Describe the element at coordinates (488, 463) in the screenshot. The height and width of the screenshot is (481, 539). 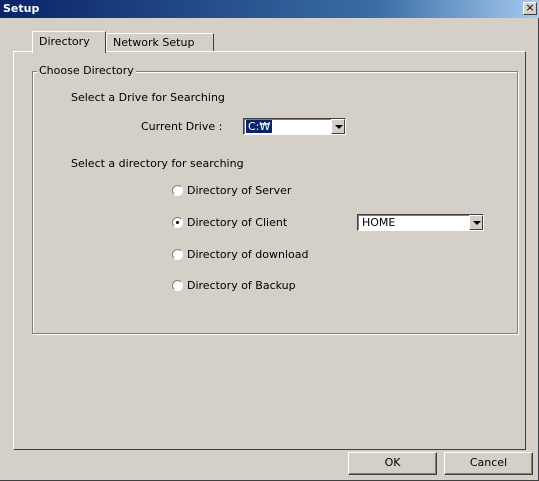
I see `cancel-button: Cancel` at that location.